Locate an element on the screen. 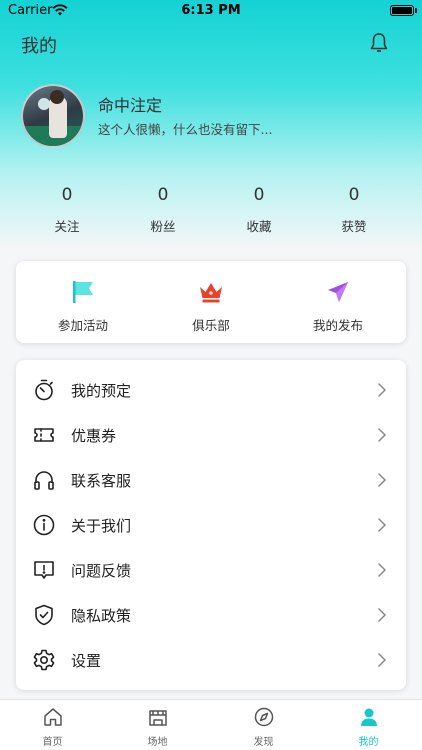  menu-item-reservations: 我的预定 is located at coordinates (211, 390).